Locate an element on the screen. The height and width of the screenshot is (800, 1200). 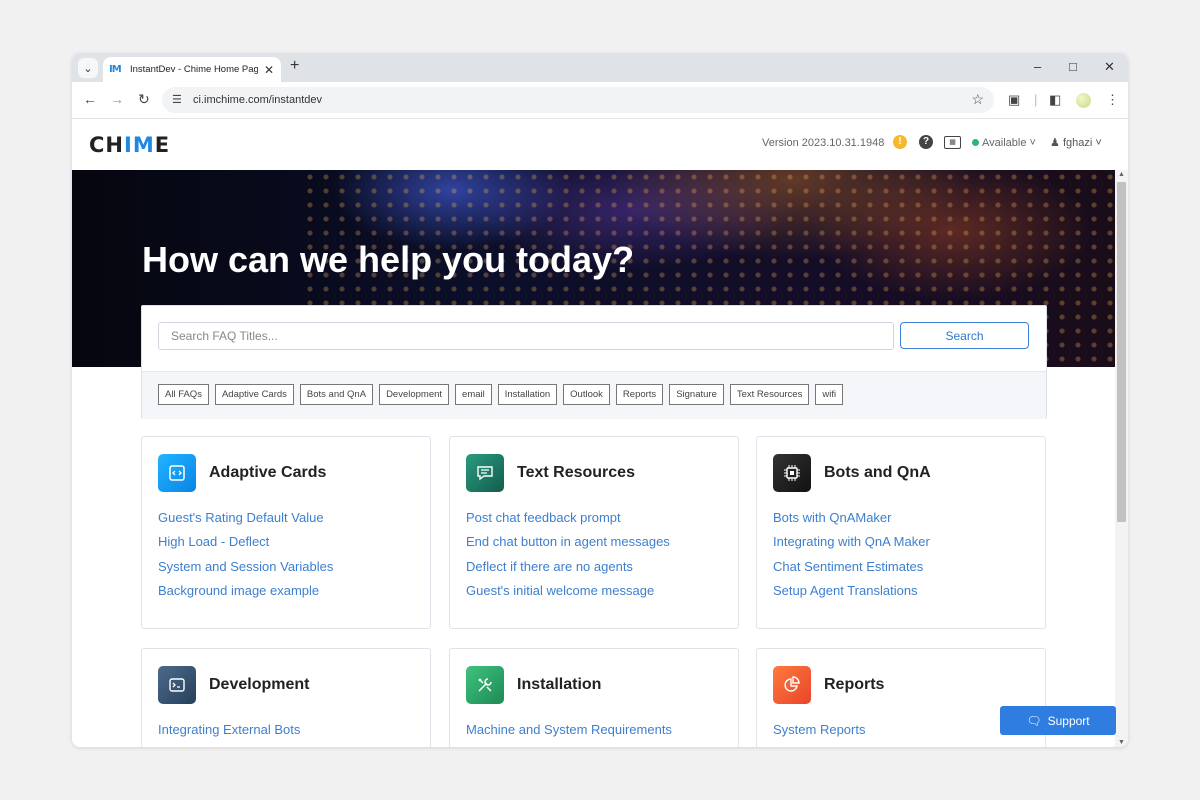
browser-tab: IM InstantDev - Chime Home Page ✕ is located at coordinates (192, 69).